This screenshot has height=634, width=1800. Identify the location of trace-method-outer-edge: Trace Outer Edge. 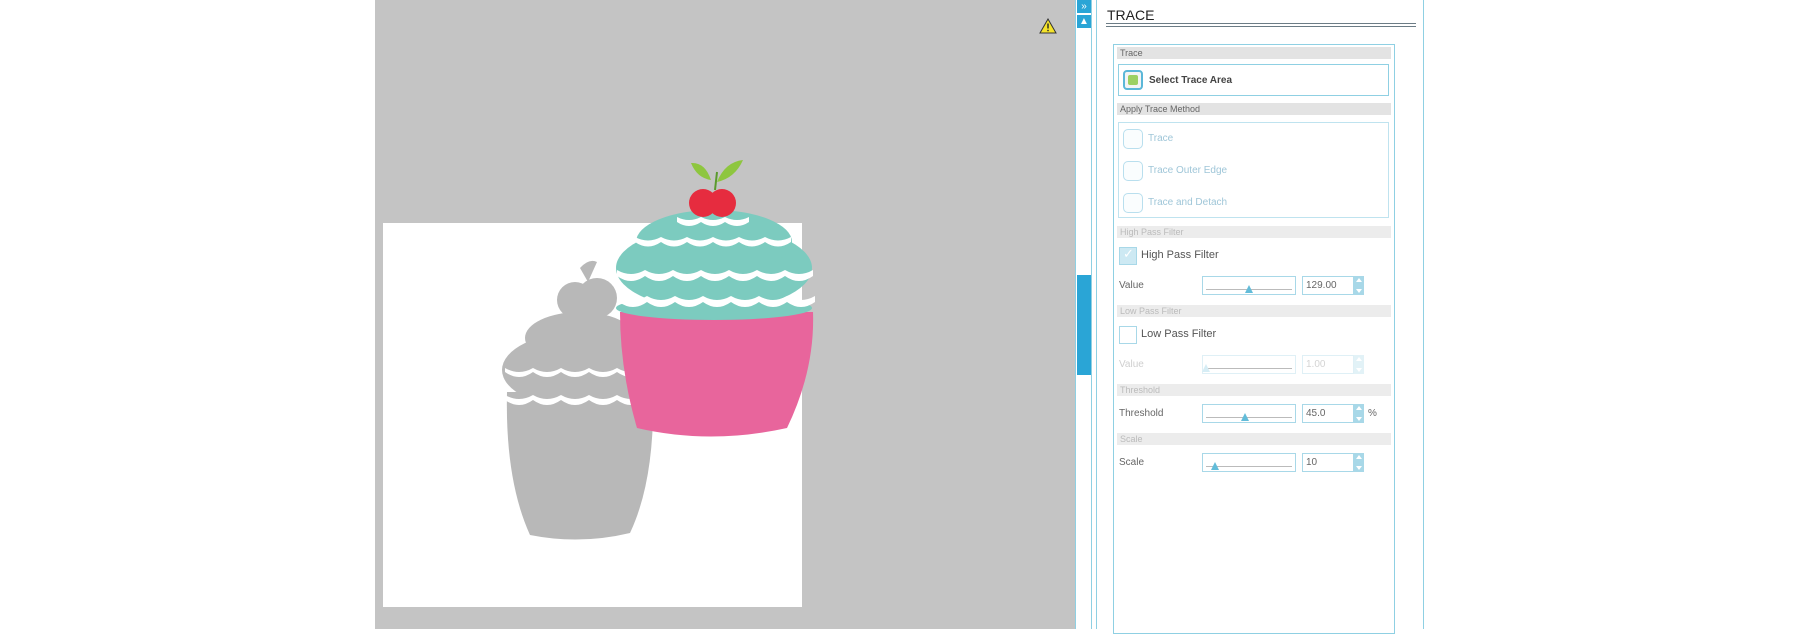
(1253, 171).